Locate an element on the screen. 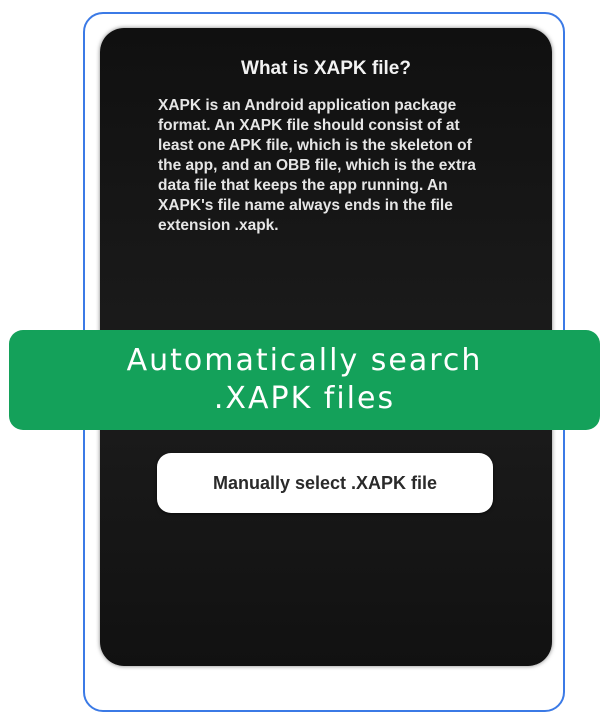 The height and width of the screenshot is (712, 600). info-title: What is XAPK file? is located at coordinates (326, 68).